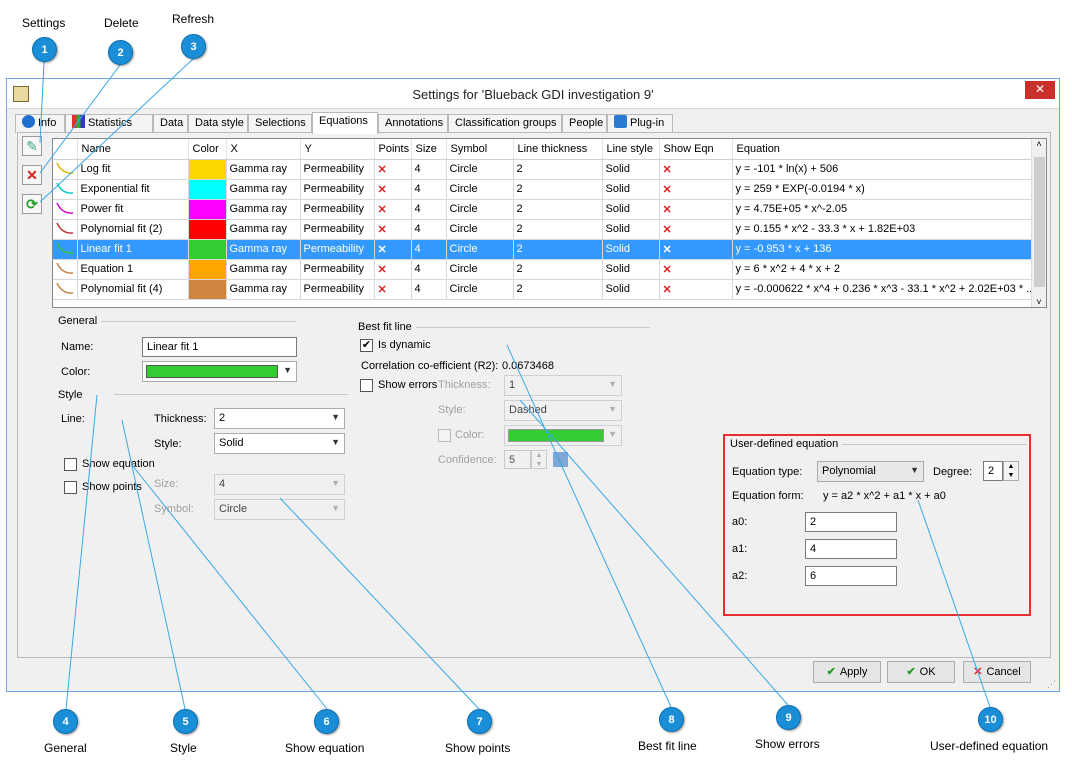 The width and height of the screenshot is (1072, 772). I want to click on show-errors-checkbox, so click(366, 385).